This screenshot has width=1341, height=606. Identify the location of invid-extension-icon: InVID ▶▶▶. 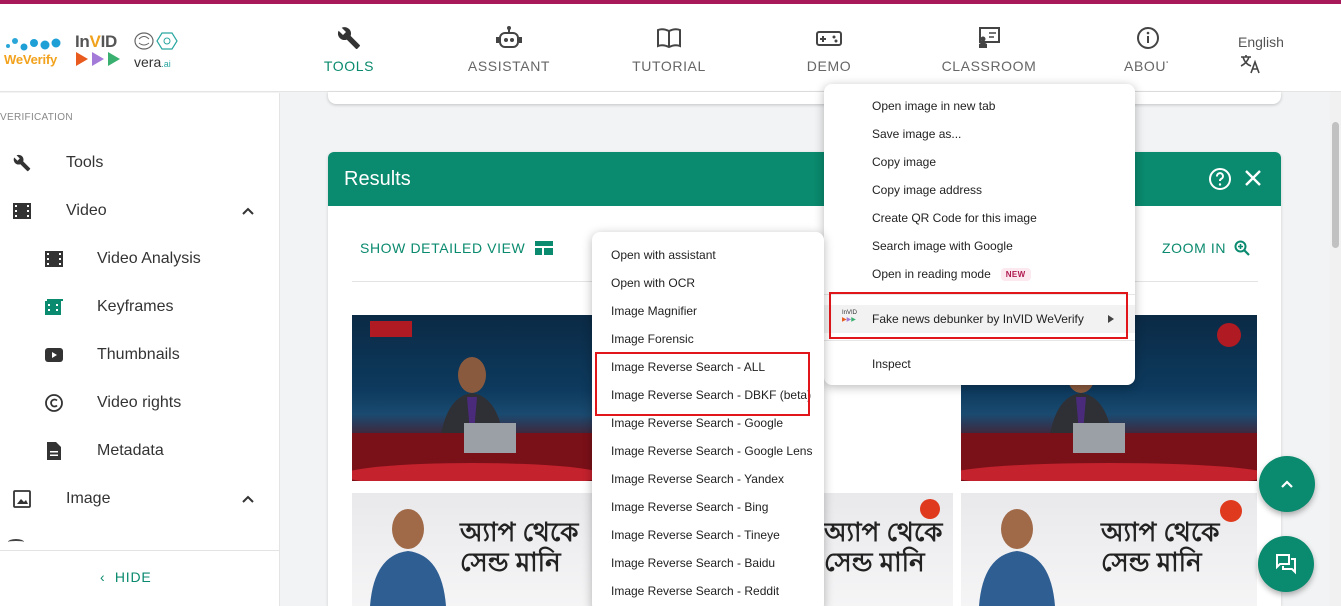
(850, 316).